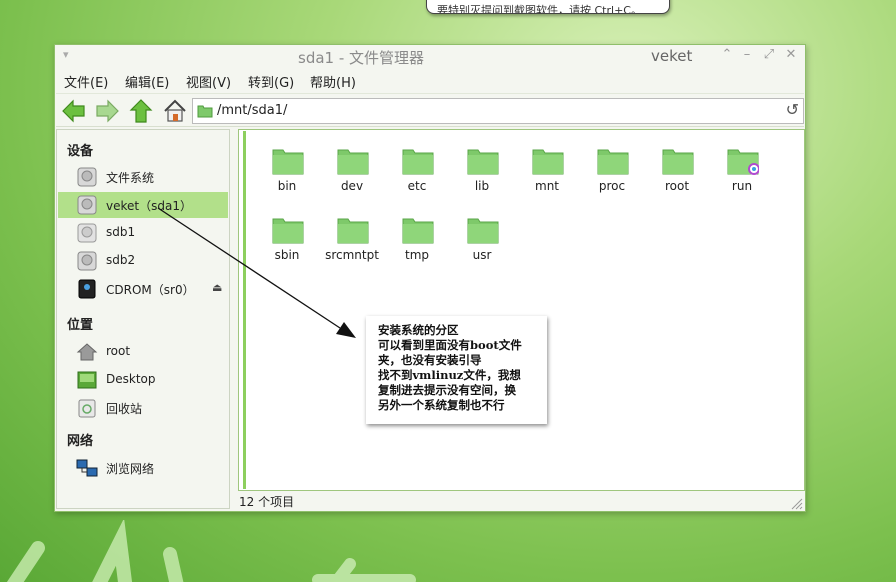  What do you see at coordinates (147, 81) in the screenshot?
I see `menu-edit: 编辑(E)` at bounding box center [147, 81].